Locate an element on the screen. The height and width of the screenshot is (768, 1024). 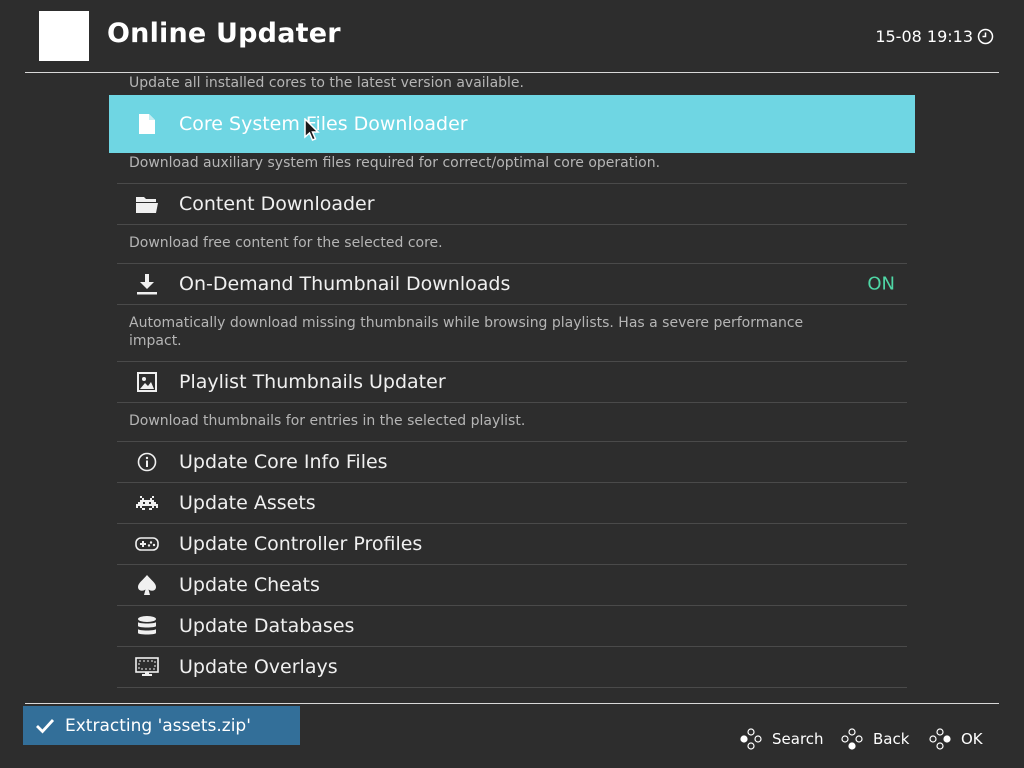
ok-label: OK is located at coordinates (972, 739).